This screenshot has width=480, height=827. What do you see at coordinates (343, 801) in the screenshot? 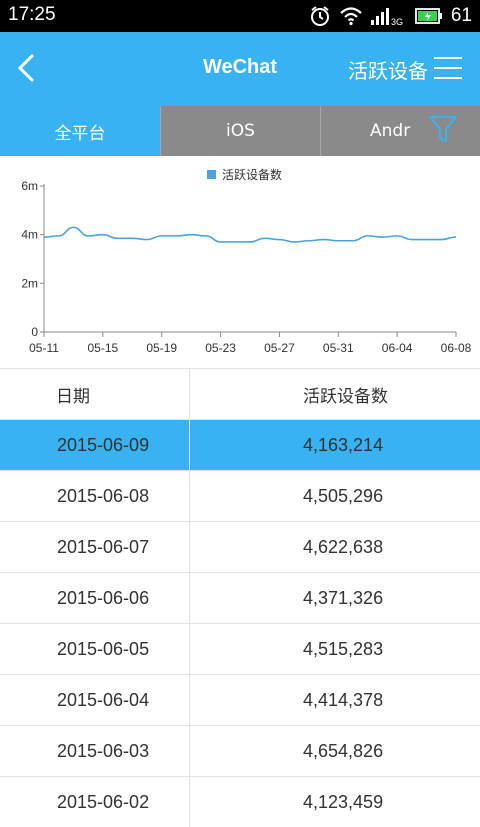
I see `row-value: 4,123,459` at bounding box center [343, 801].